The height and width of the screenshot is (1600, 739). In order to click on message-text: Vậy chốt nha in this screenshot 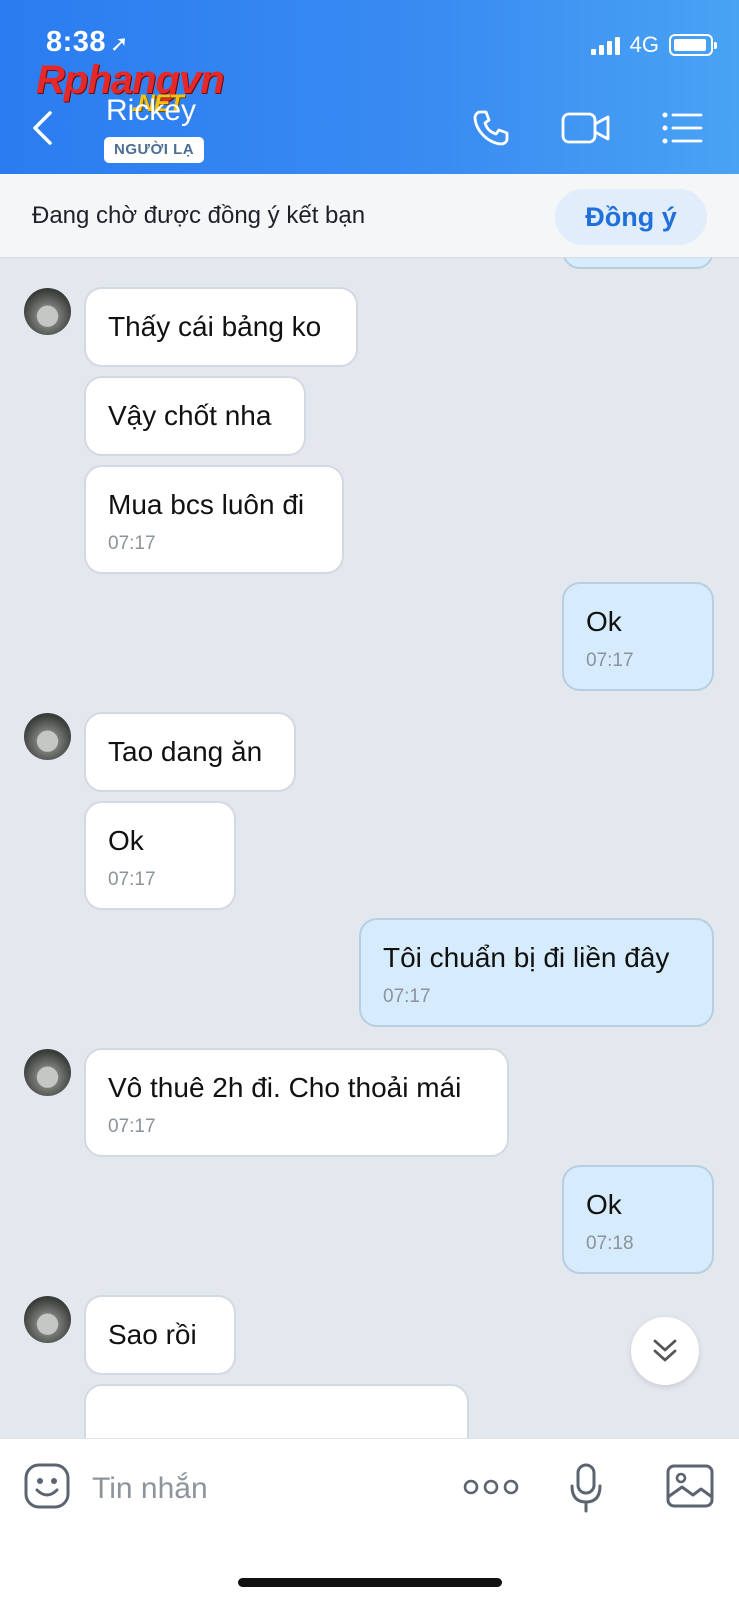, I will do `click(190, 415)`.